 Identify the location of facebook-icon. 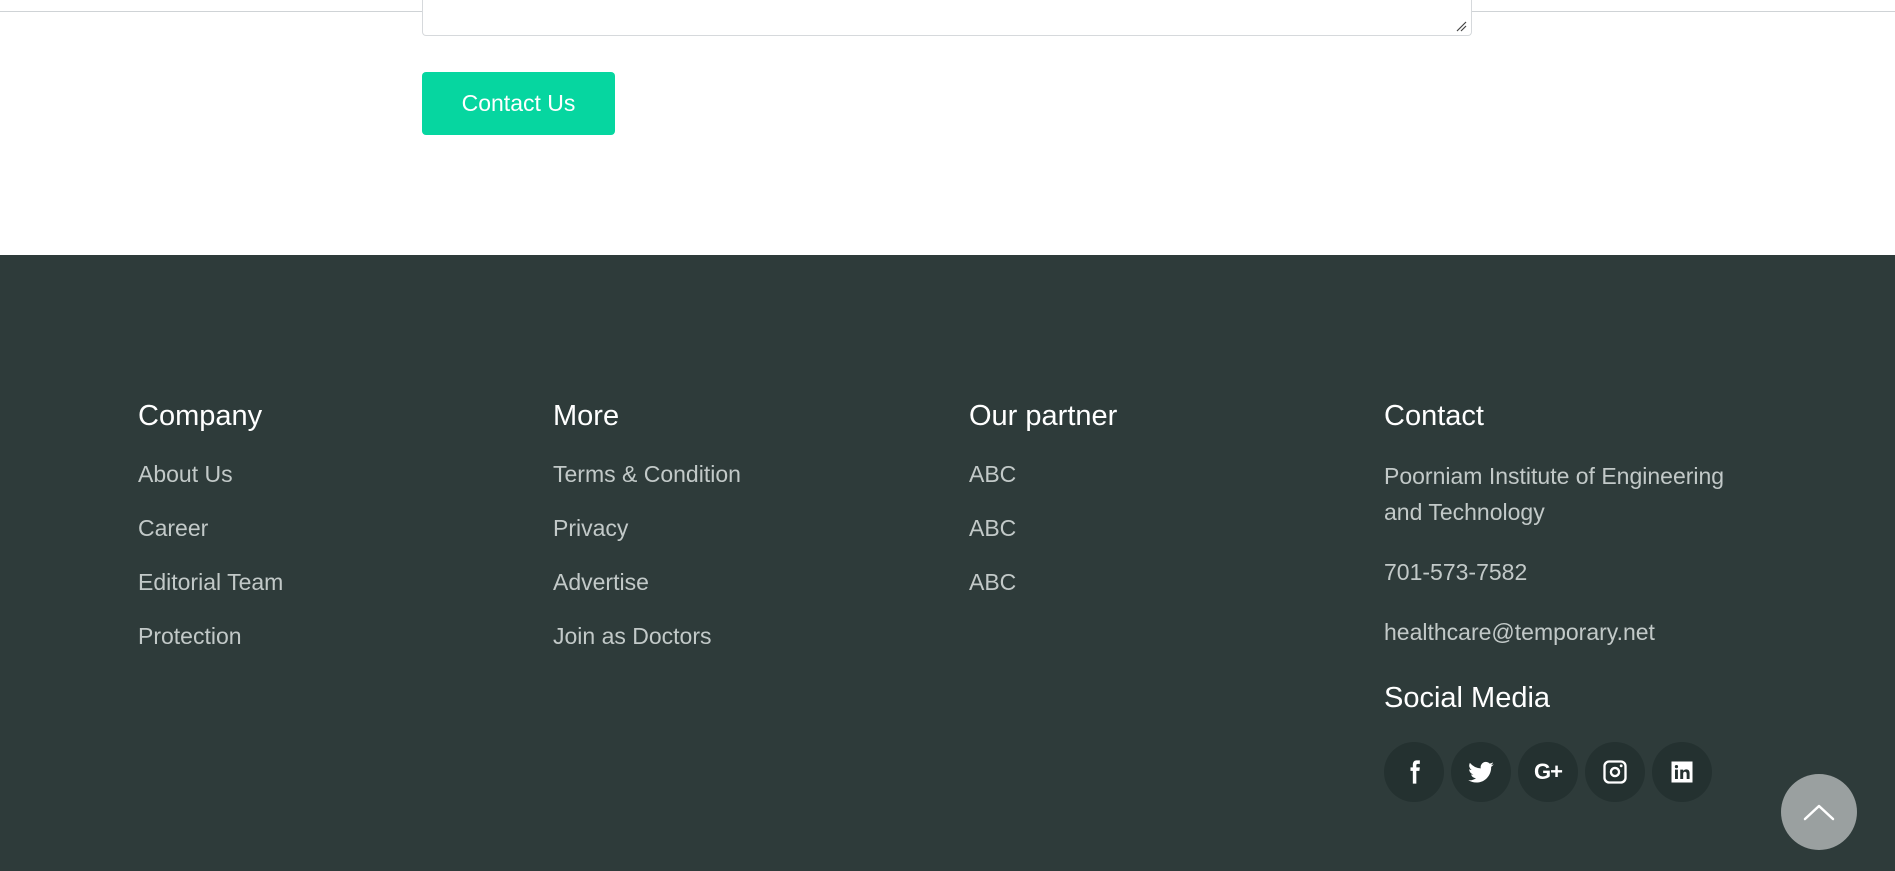
(1414, 772).